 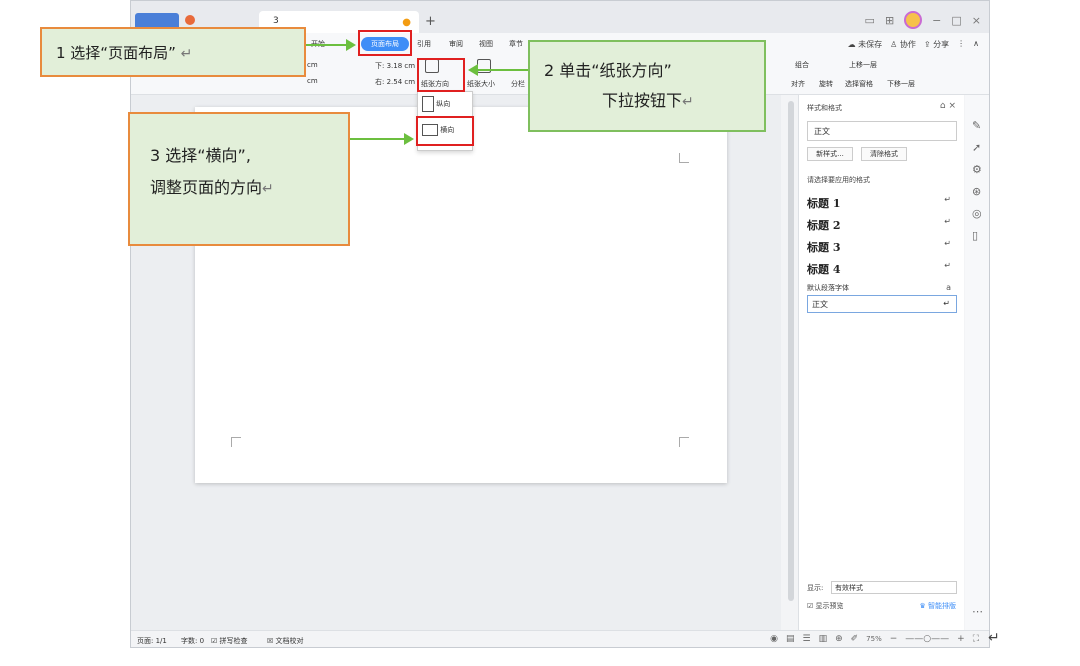 I want to click on move-up-button: 上移一层, so click(x=863, y=65).